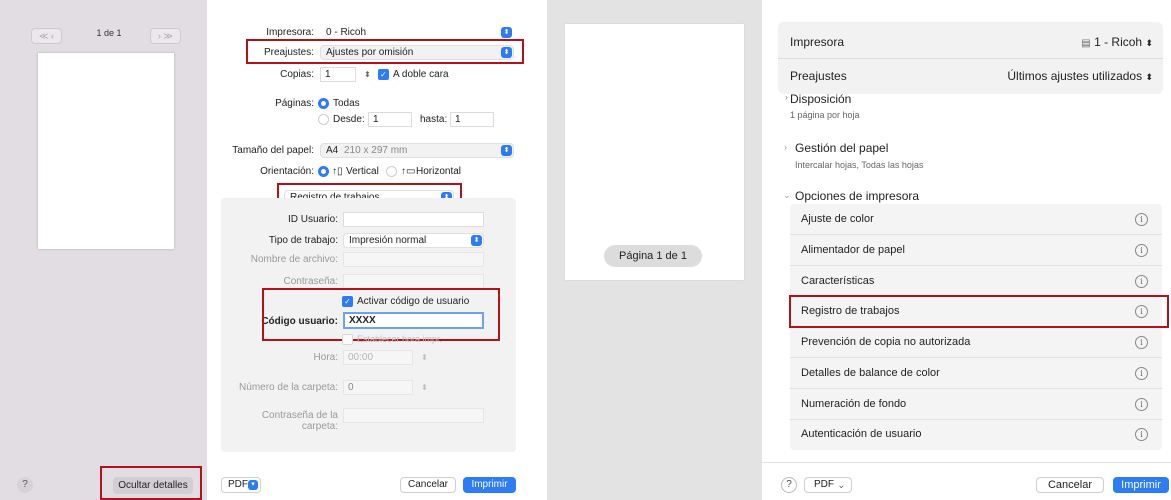 This screenshot has width=1171, height=500. What do you see at coordinates (332, 150) in the screenshot?
I see `paper-size-value: A4` at bounding box center [332, 150].